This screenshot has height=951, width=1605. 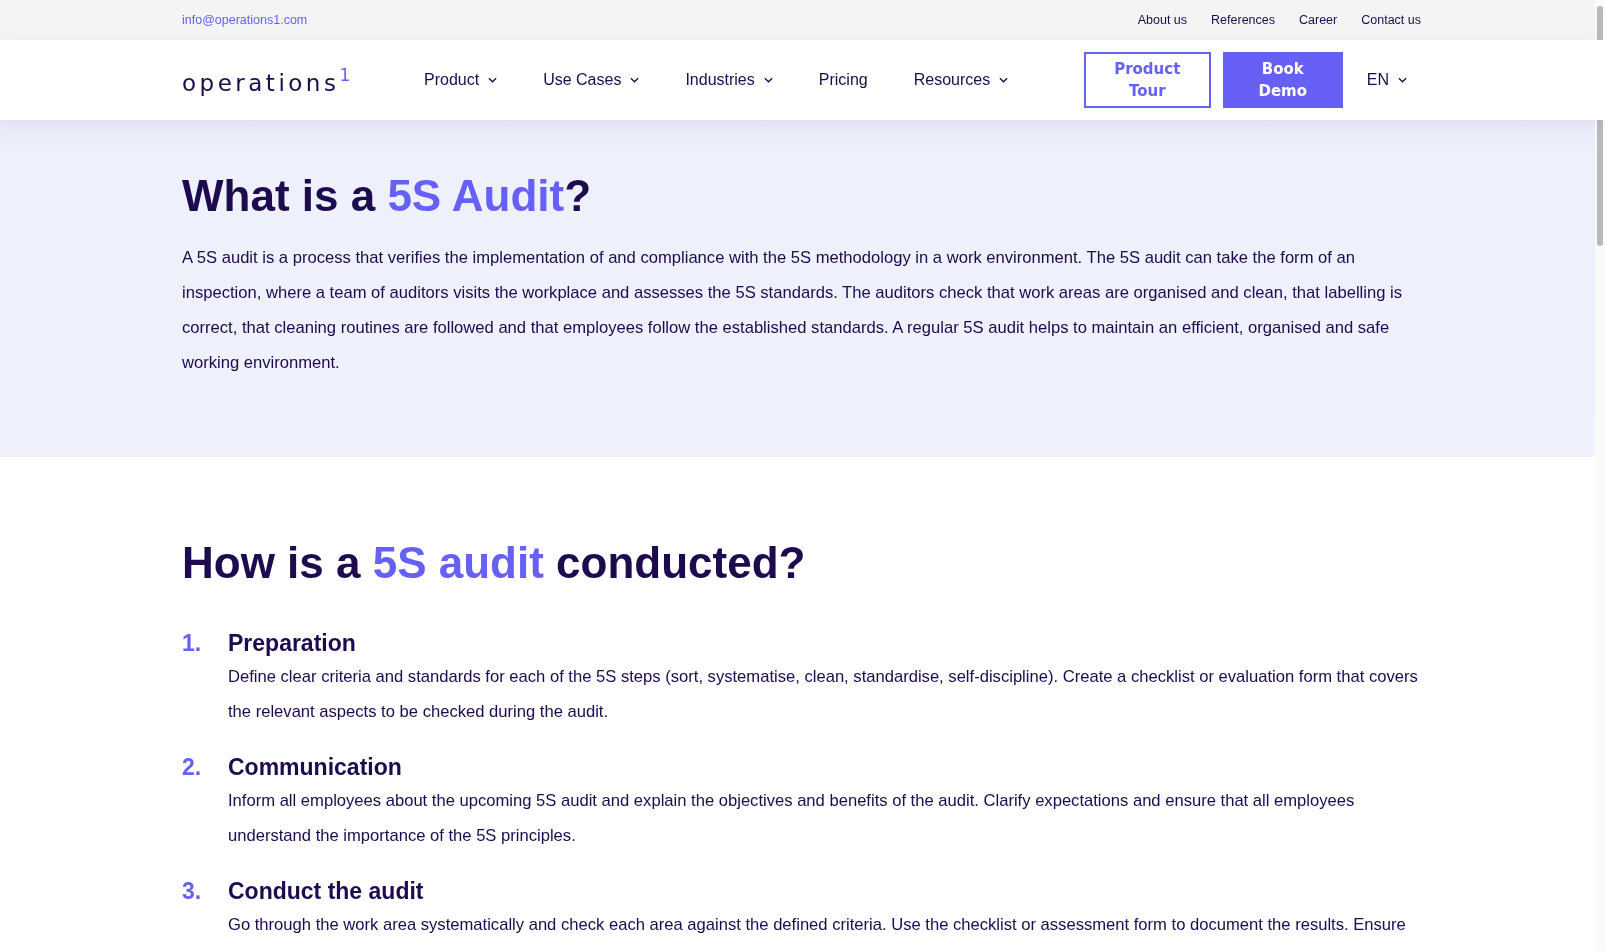 I want to click on step-number: 2., so click(x=192, y=767).